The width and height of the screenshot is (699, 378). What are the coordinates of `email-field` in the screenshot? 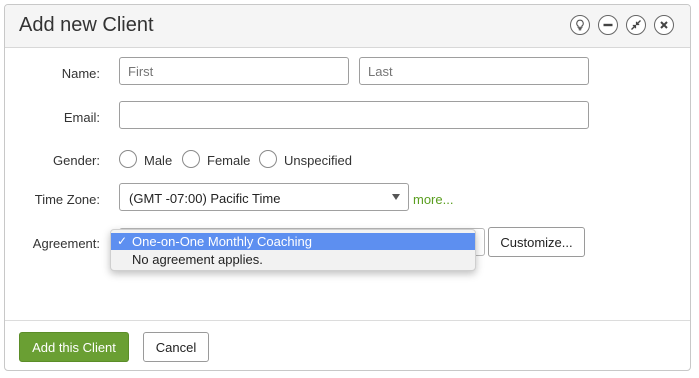 It's located at (354, 115).